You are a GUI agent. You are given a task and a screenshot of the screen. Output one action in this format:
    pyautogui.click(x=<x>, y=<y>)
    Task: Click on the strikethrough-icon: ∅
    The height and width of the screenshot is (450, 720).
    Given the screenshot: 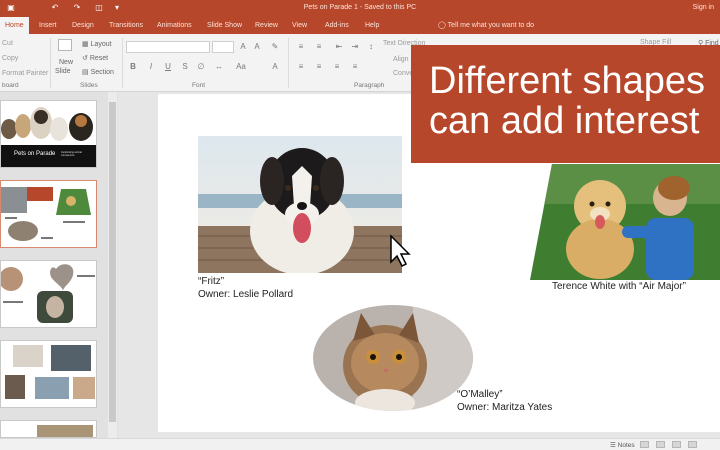 What is the action you would take?
    pyautogui.click(x=201, y=67)
    